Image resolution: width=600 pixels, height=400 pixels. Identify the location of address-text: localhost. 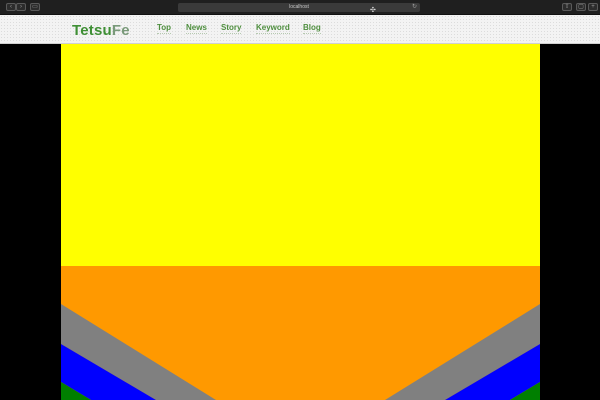
(299, 7).